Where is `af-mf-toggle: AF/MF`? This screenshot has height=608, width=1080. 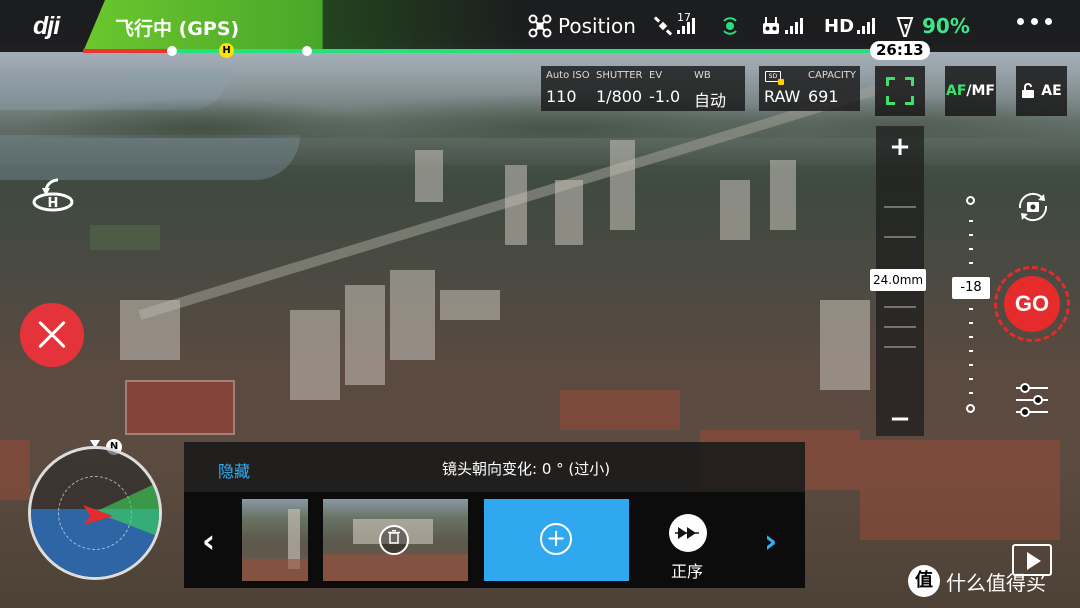 af-mf-toggle: AF/MF is located at coordinates (970, 91).